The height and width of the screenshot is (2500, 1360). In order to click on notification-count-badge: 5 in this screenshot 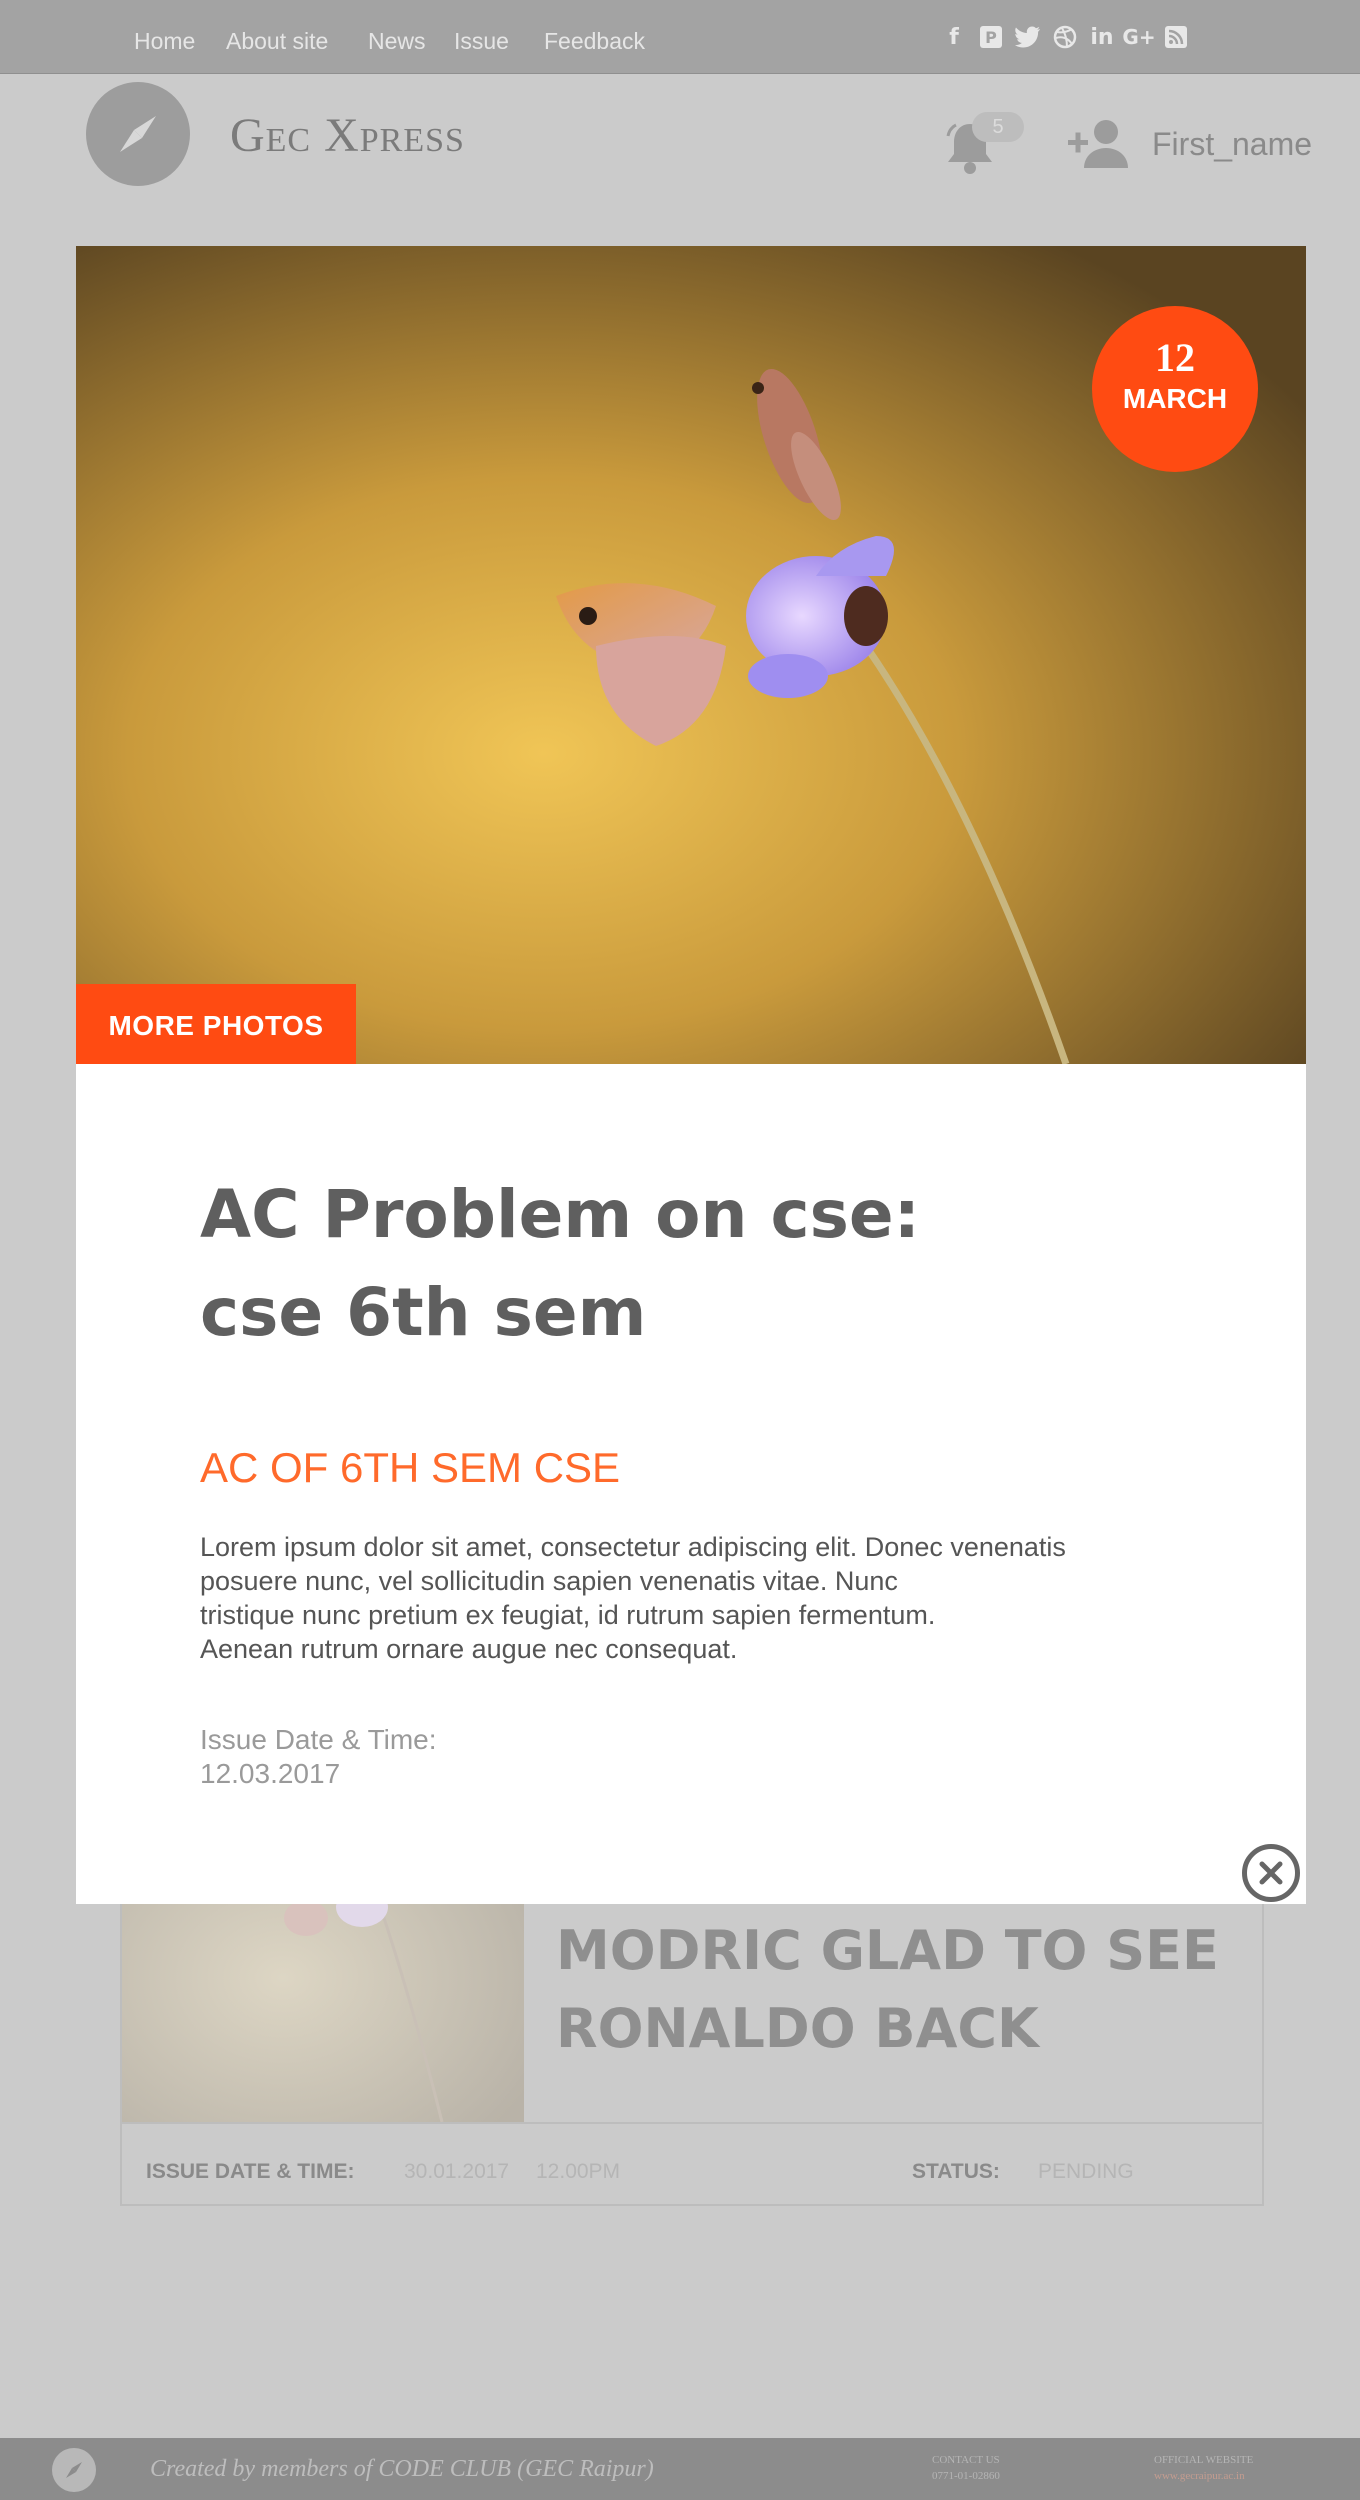, I will do `click(998, 127)`.